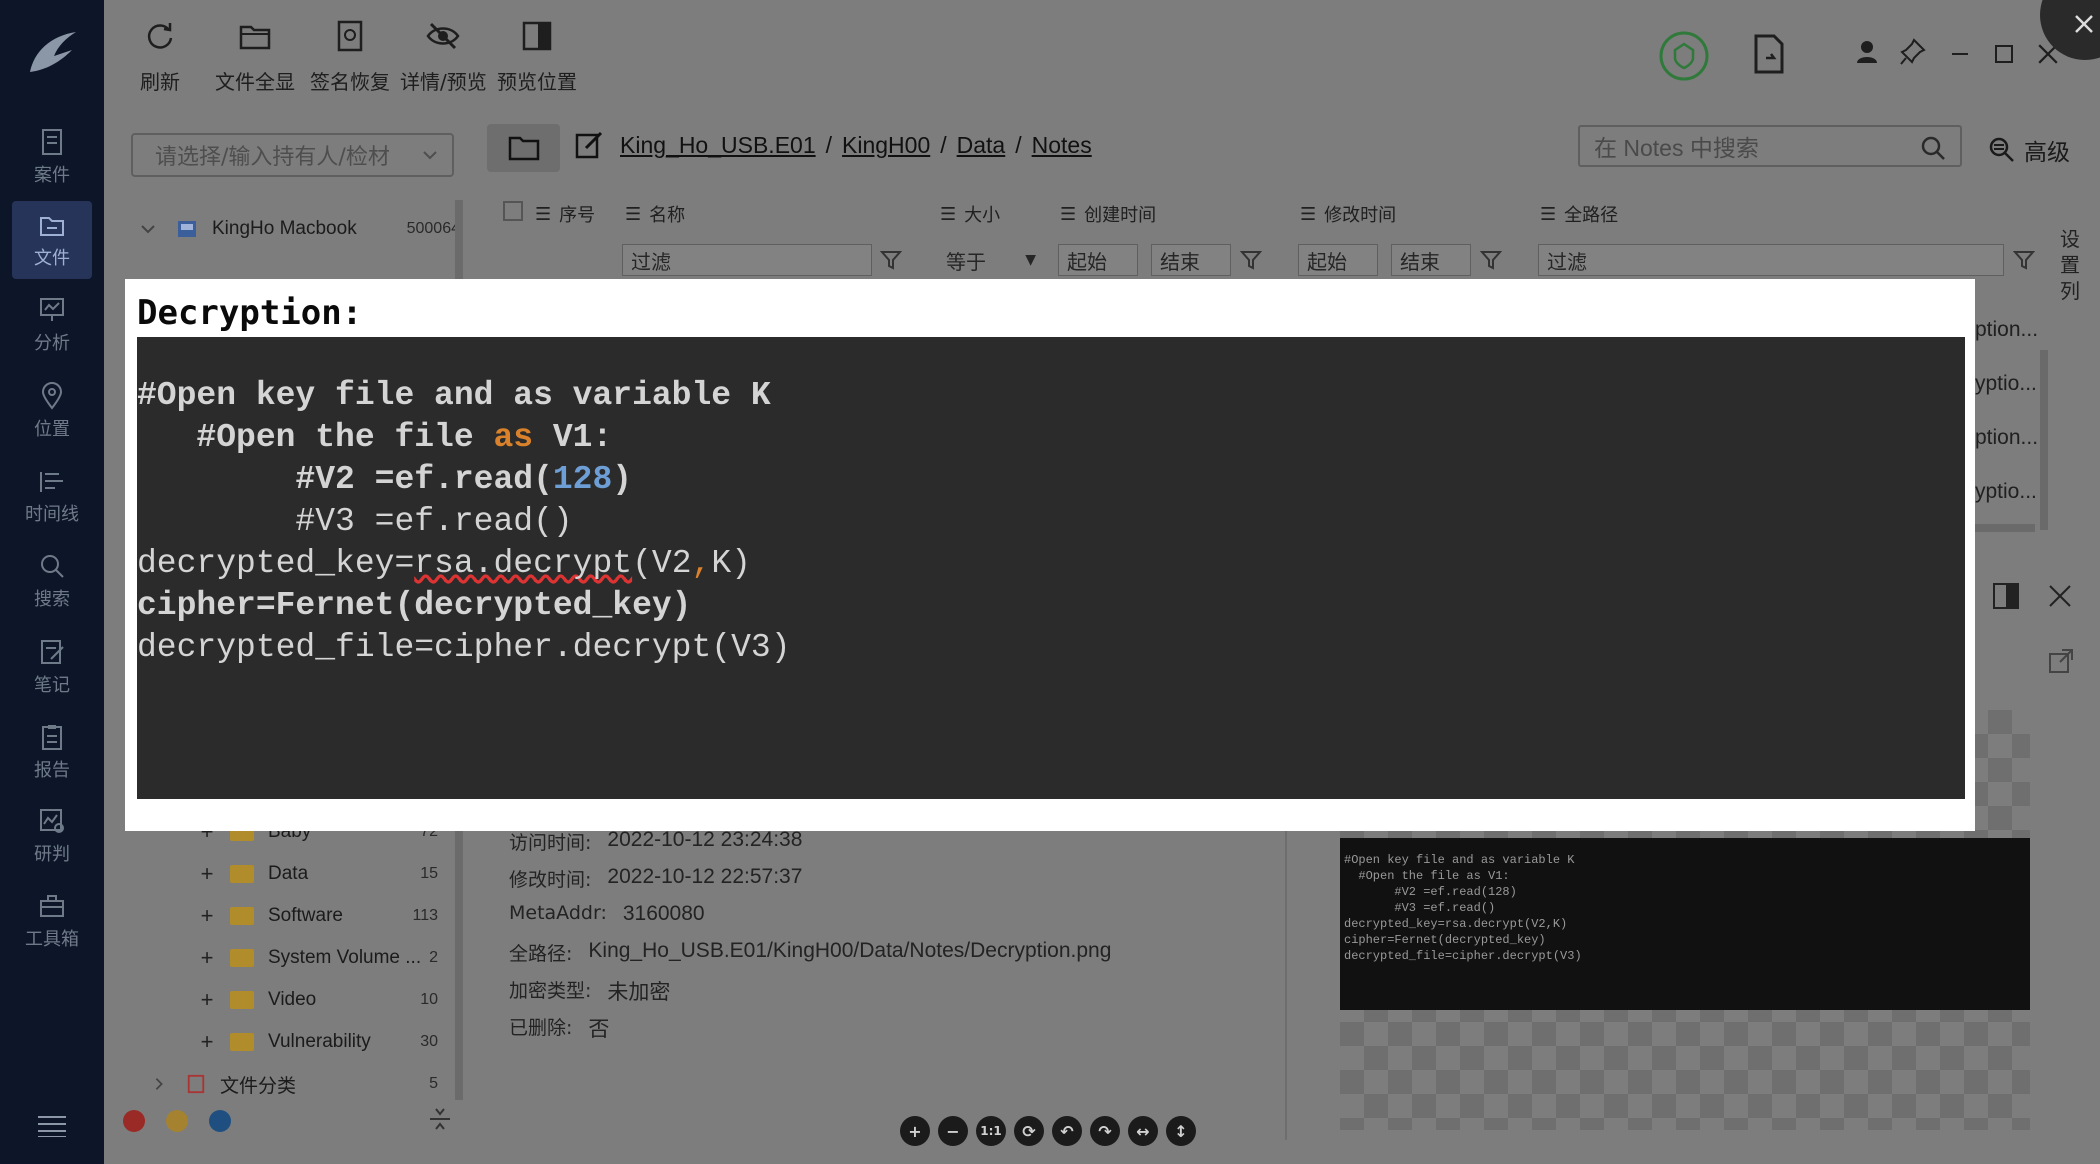  I want to click on status-dot-yellow, so click(177, 1121).